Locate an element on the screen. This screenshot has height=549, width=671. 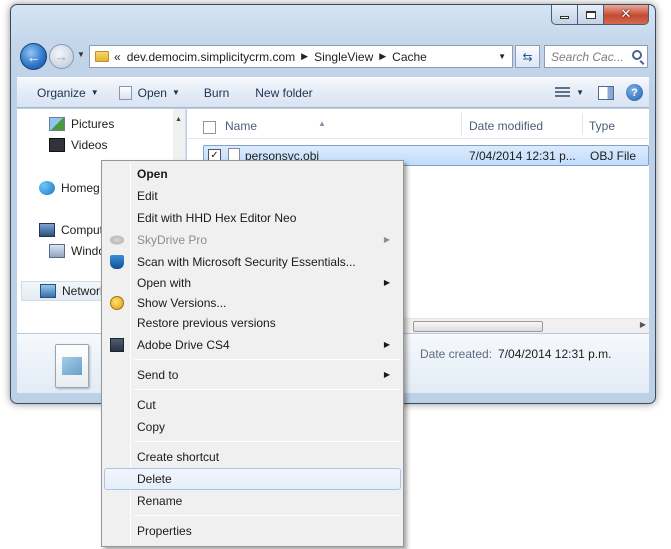
nav-item-label: Pictures is located at coordinates (93, 124).